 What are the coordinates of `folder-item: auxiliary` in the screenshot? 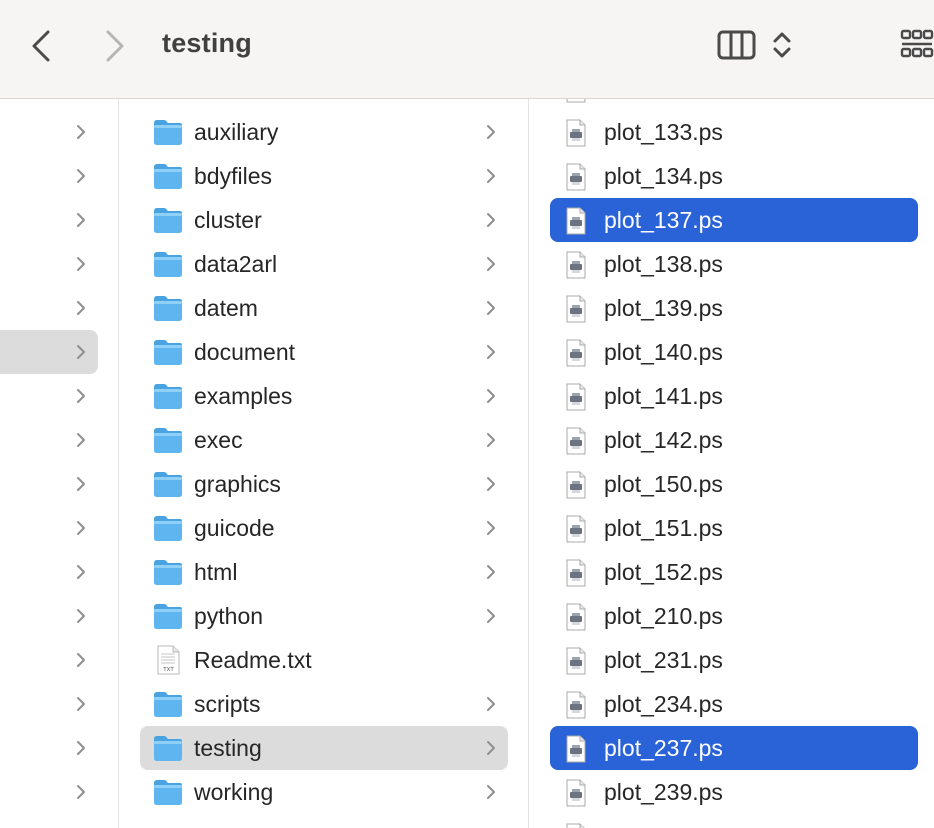 It's located at (324, 132).